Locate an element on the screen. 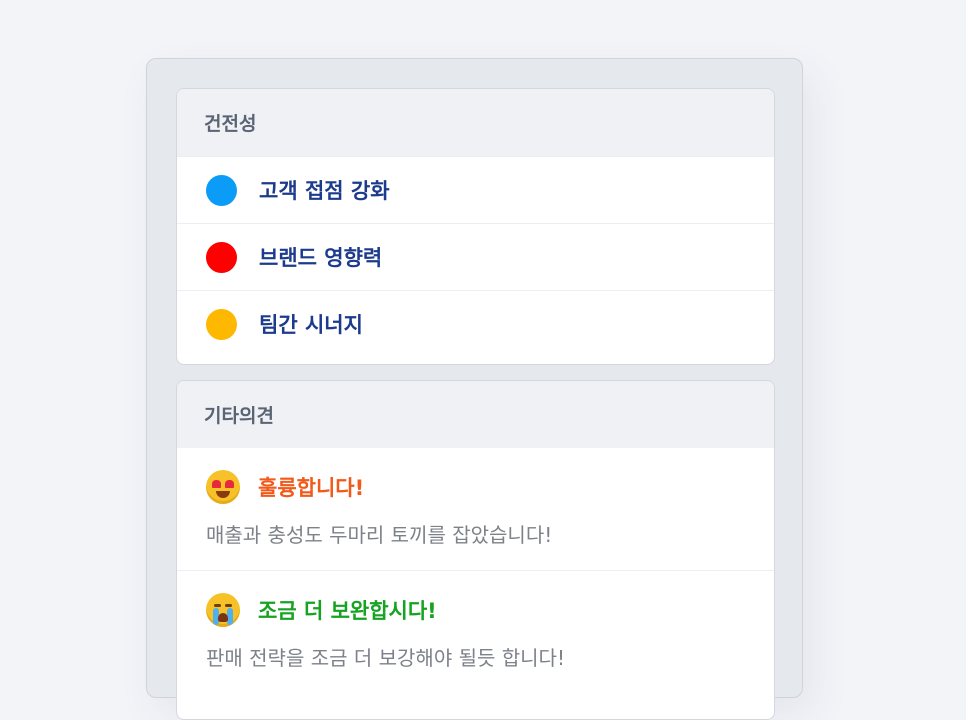 The height and width of the screenshot is (720, 966). opinion-body: 판매 전략을 조금 더 보강해야 될듯 합니다! is located at coordinates (385, 658).